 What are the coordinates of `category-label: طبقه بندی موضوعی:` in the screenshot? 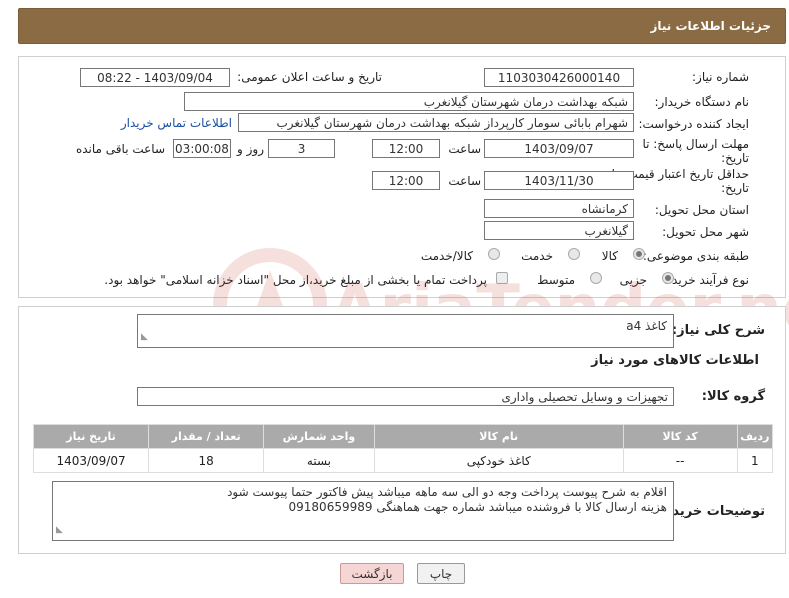 It's located at (695, 256).